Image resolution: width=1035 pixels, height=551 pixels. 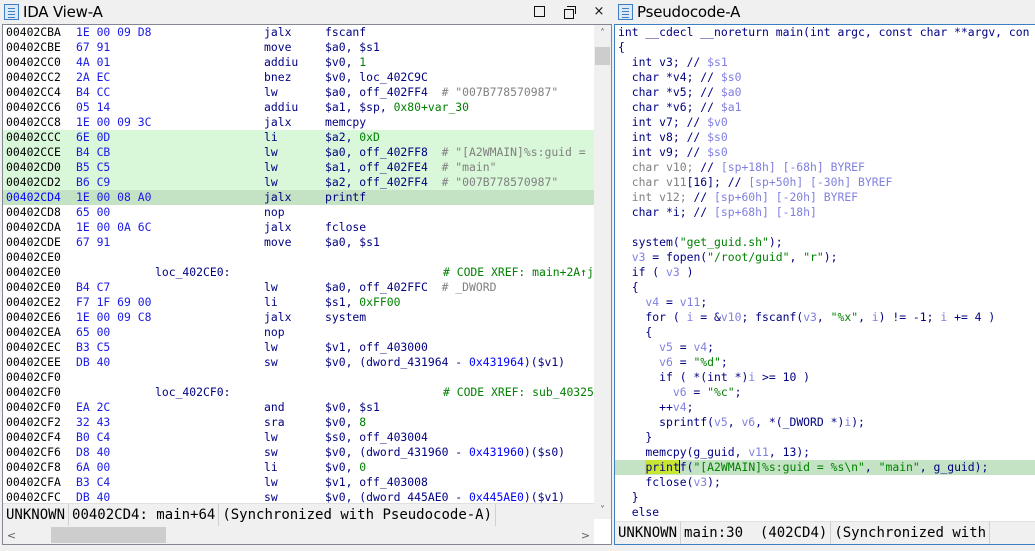 I want to click on pseudocode-line: if ( v3 ), so click(x=825, y=272).